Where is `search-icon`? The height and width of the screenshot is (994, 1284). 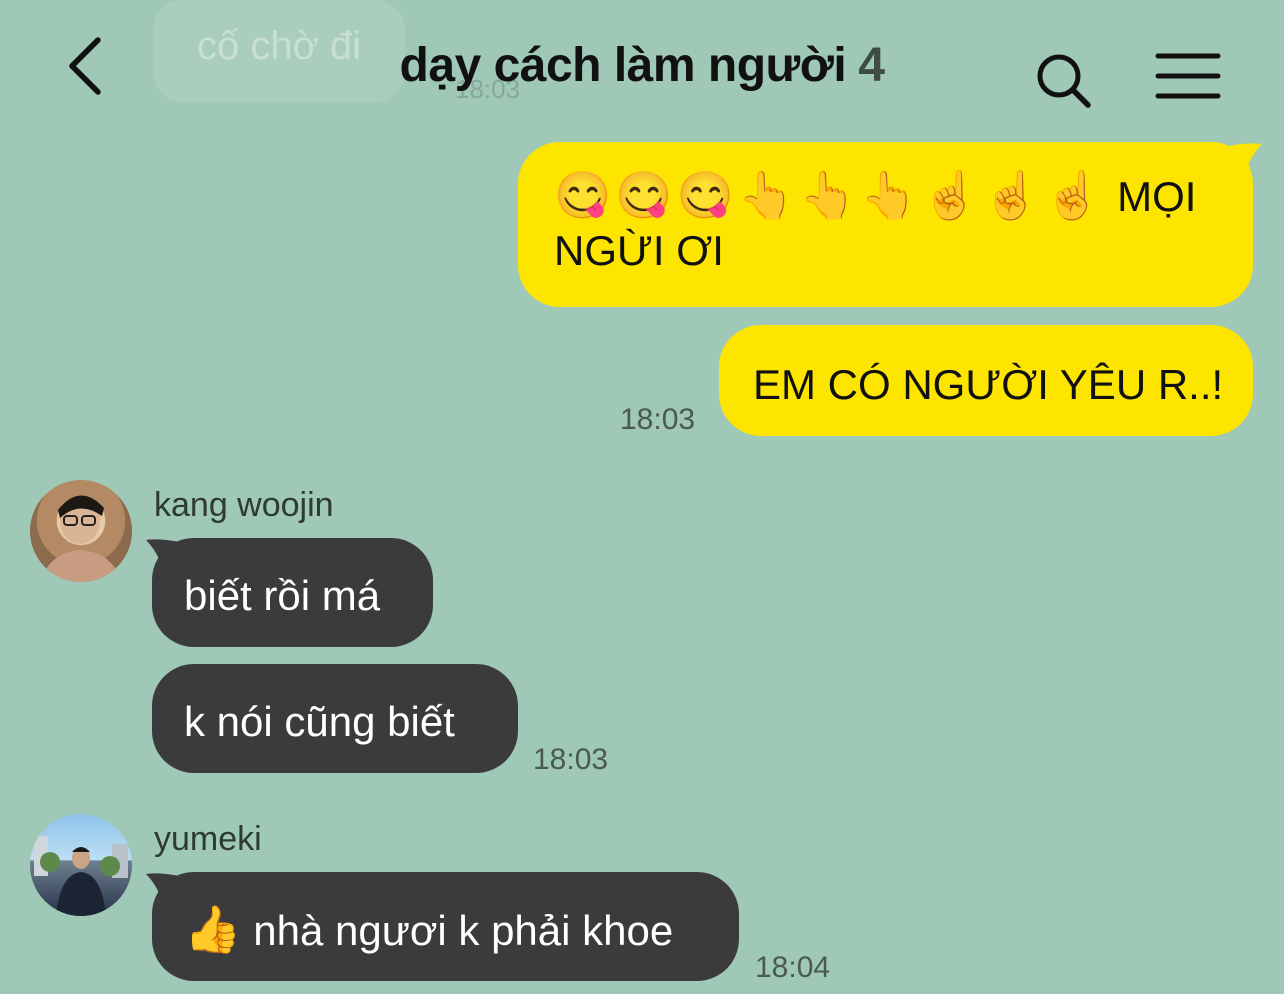
search-icon is located at coordinates (1064, 81).